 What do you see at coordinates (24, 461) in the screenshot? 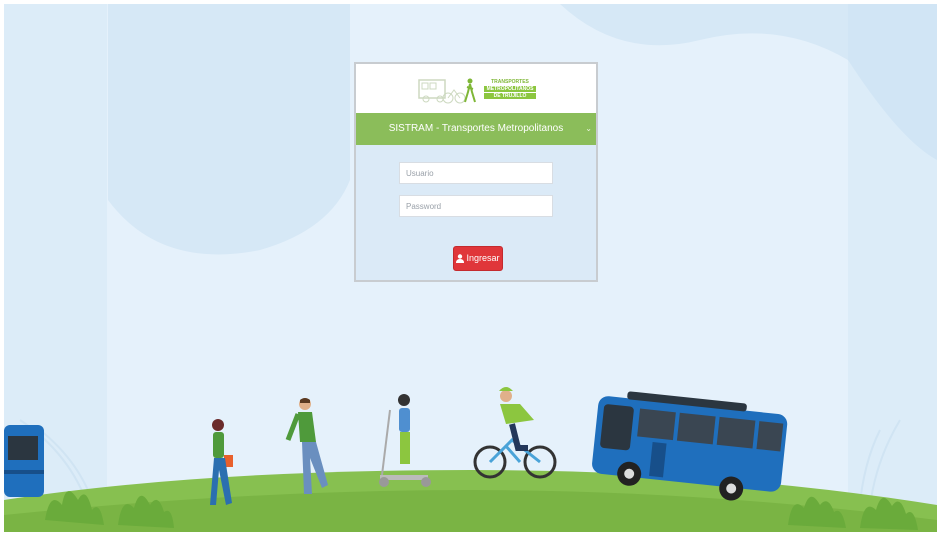
I see `left-bus` at bounding box center [24, 461].